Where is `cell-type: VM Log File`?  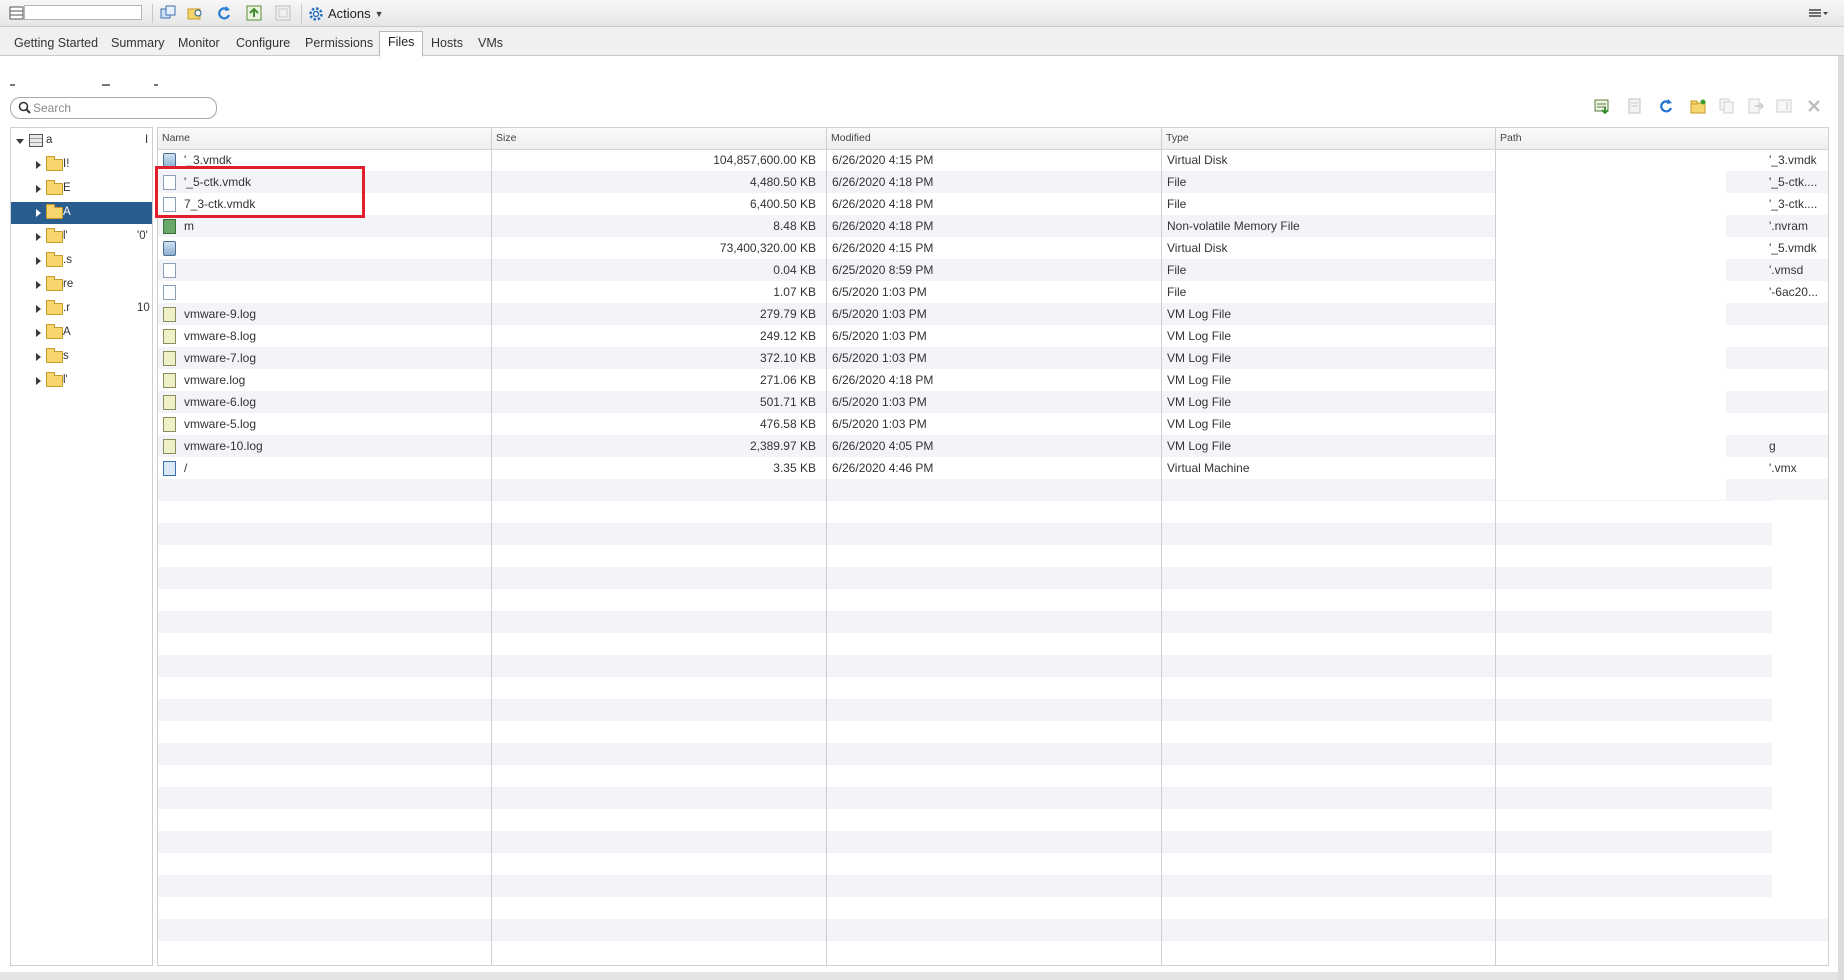 cell-type: VM Log File is located at coordinates (1199, 358).